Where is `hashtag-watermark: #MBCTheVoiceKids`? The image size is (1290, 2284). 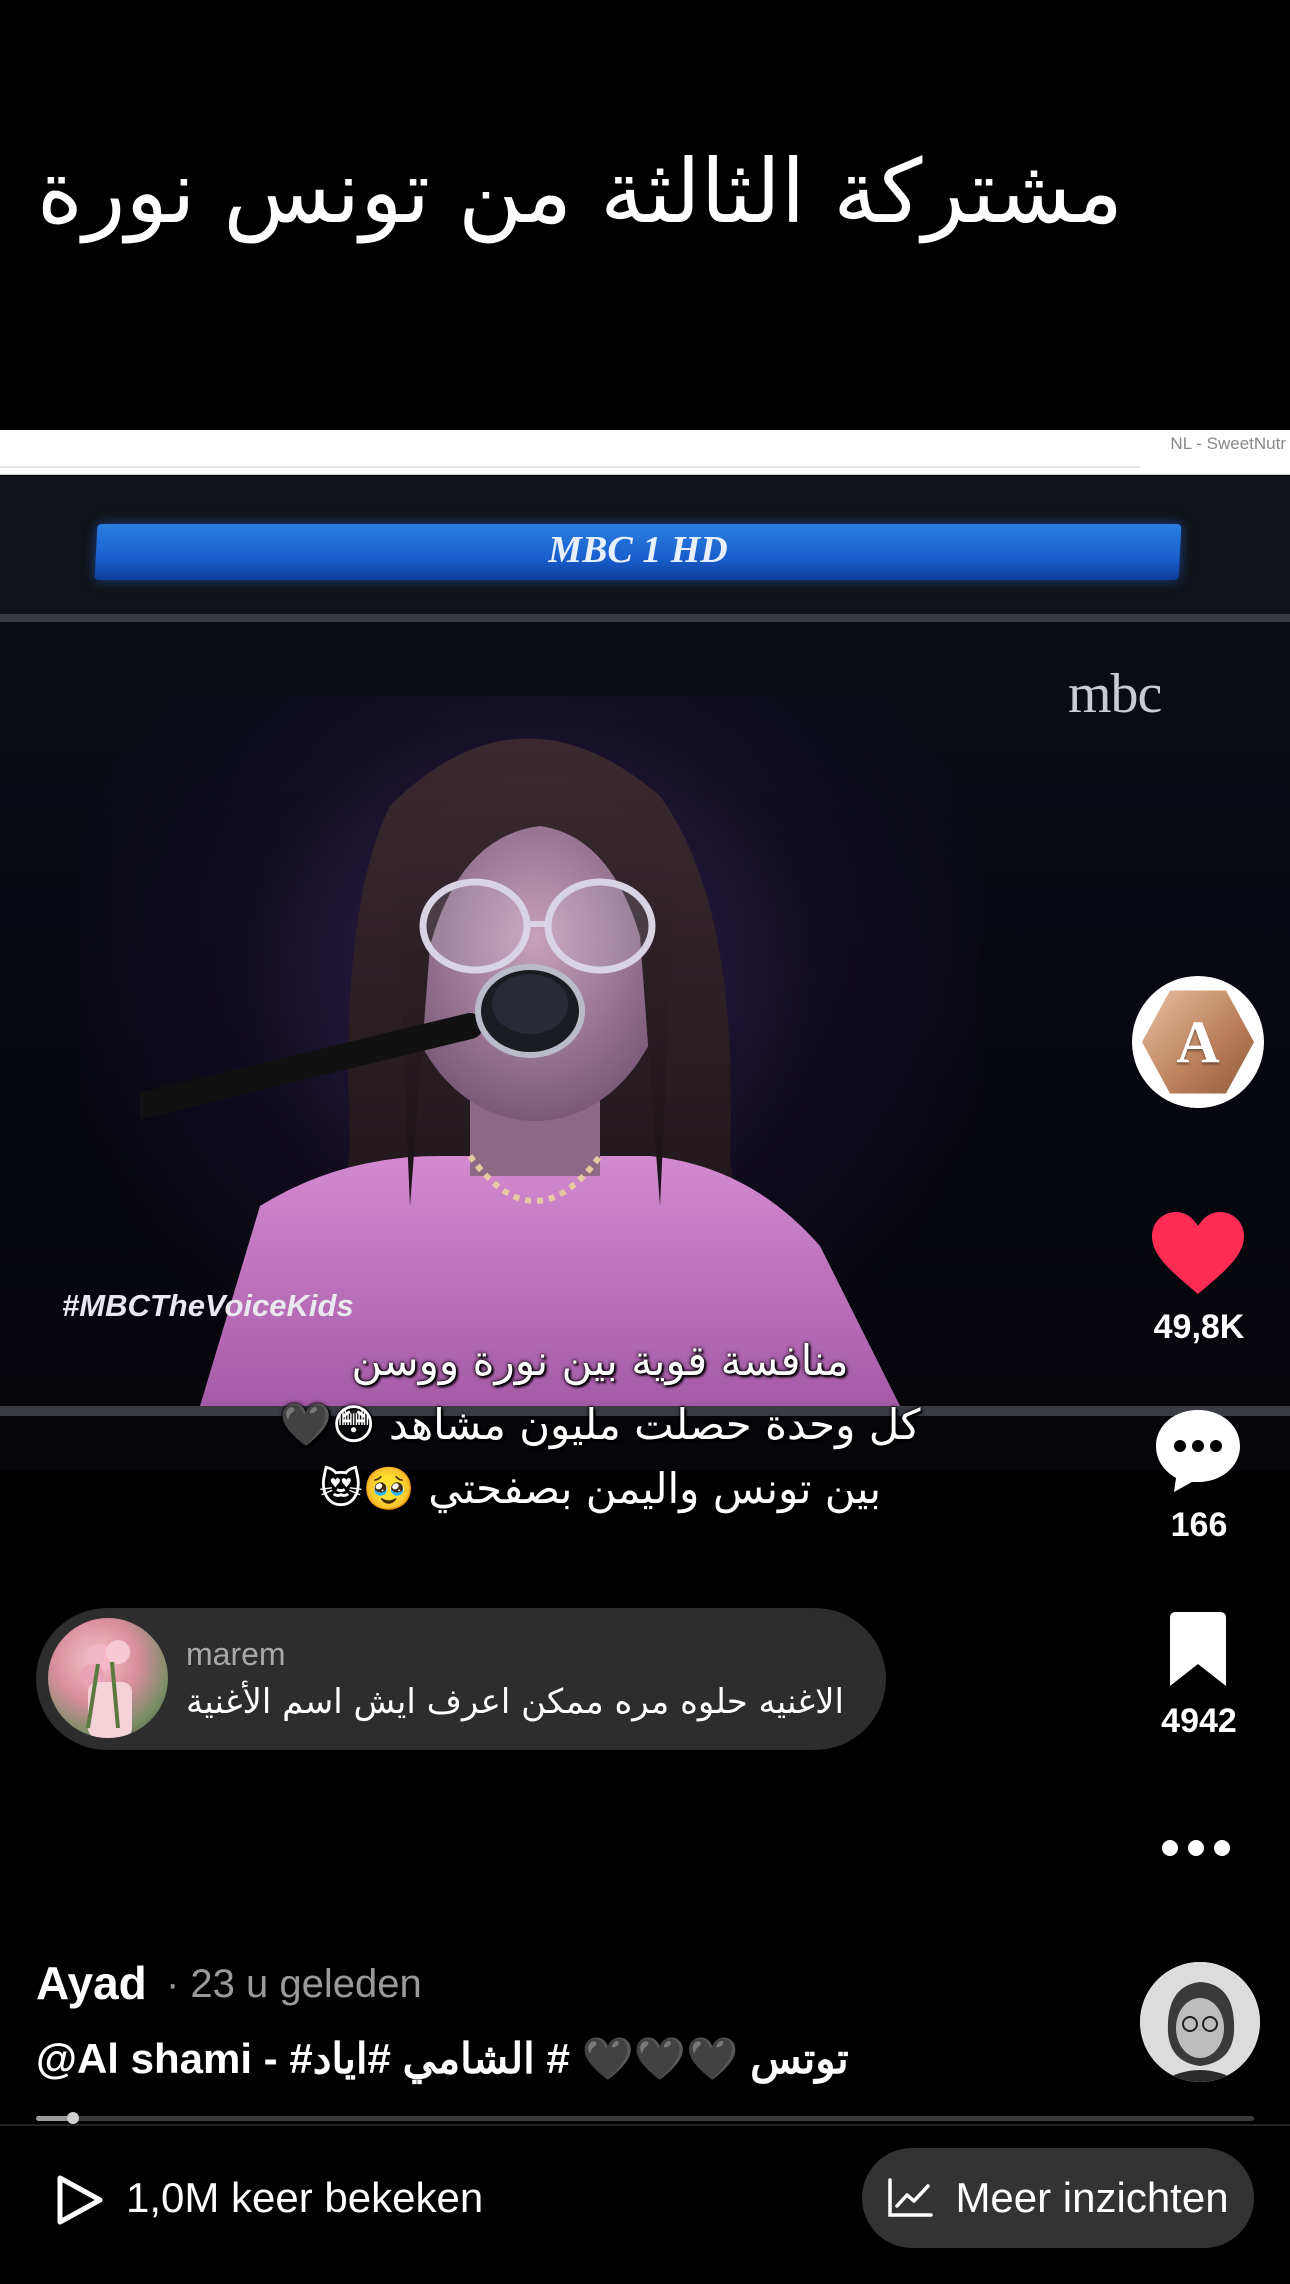 hashtag-watermark: #MBCTheVoiceKids is located at coordinates (208, 1305).